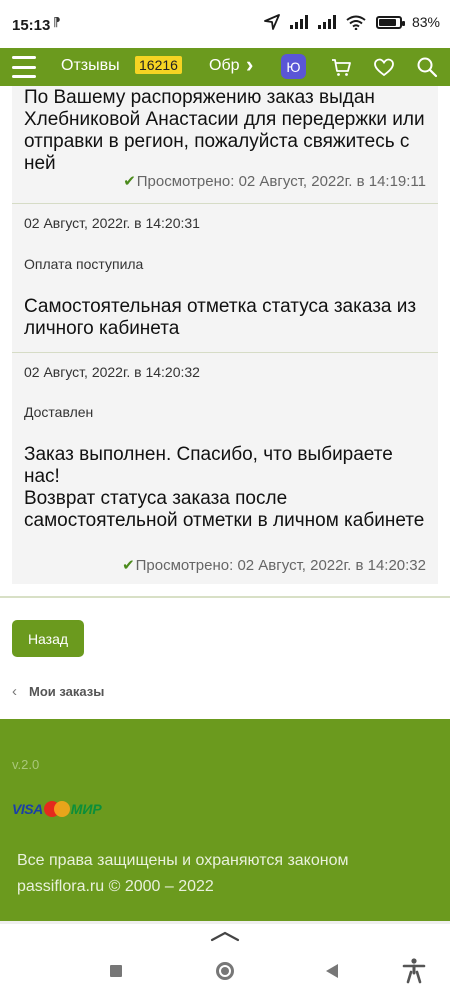  I want to click on system-nav-bar, so click(225, 960).